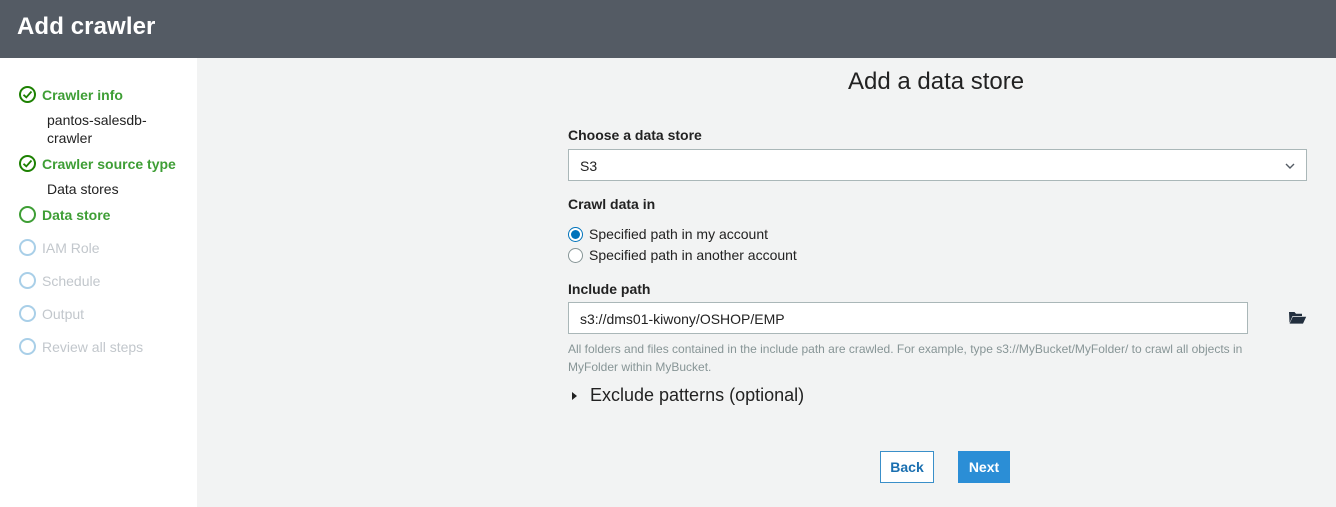 The width and height of the screenshot is (1336, 507). I want to click on step-schedule: Schedule, so click(59, 280).